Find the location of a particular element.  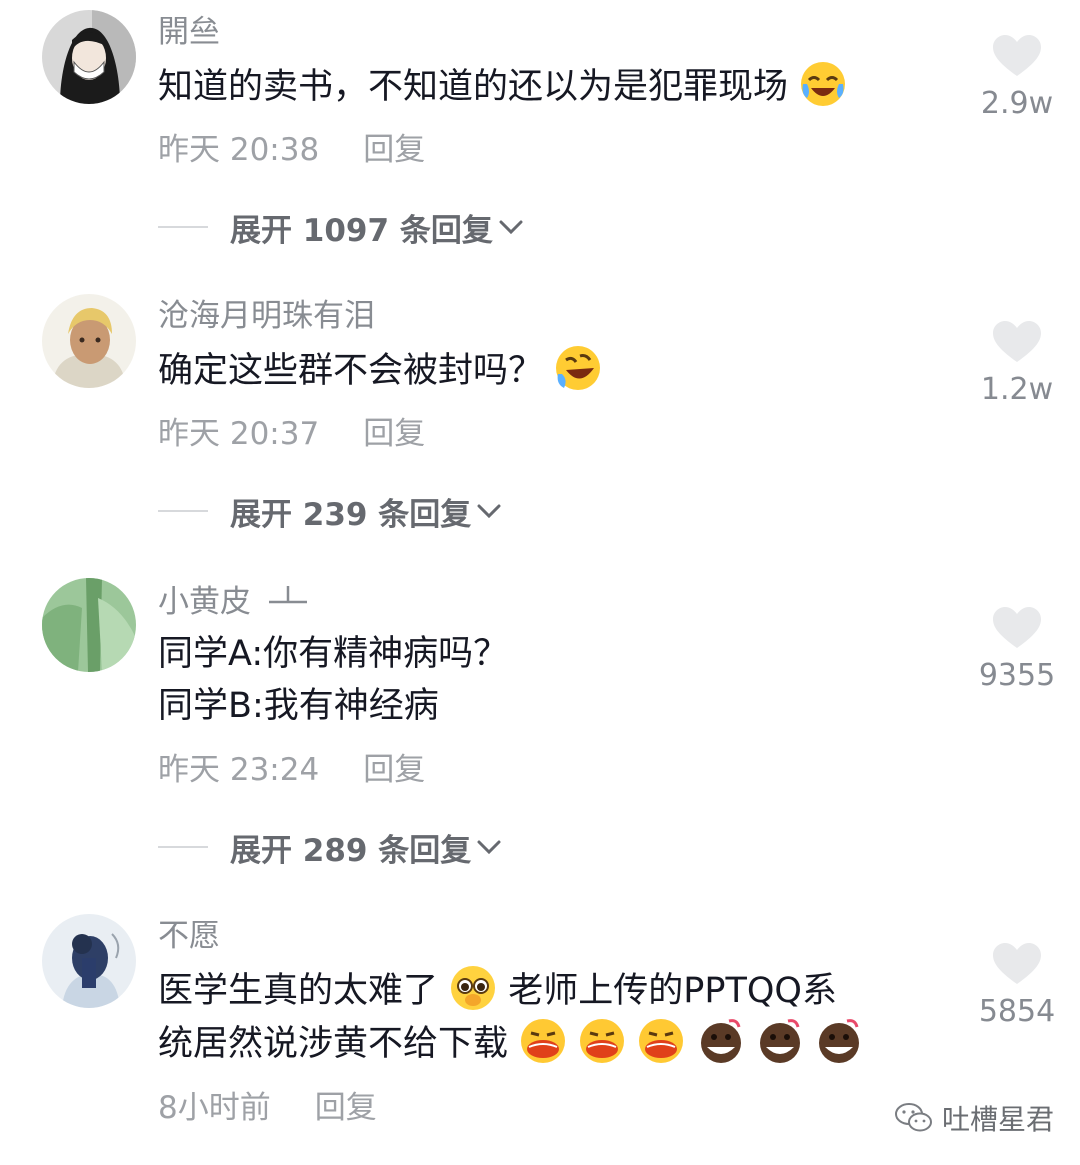

expand-replies-button: 展开 289 条回复 is located at coordinates (330, 848).